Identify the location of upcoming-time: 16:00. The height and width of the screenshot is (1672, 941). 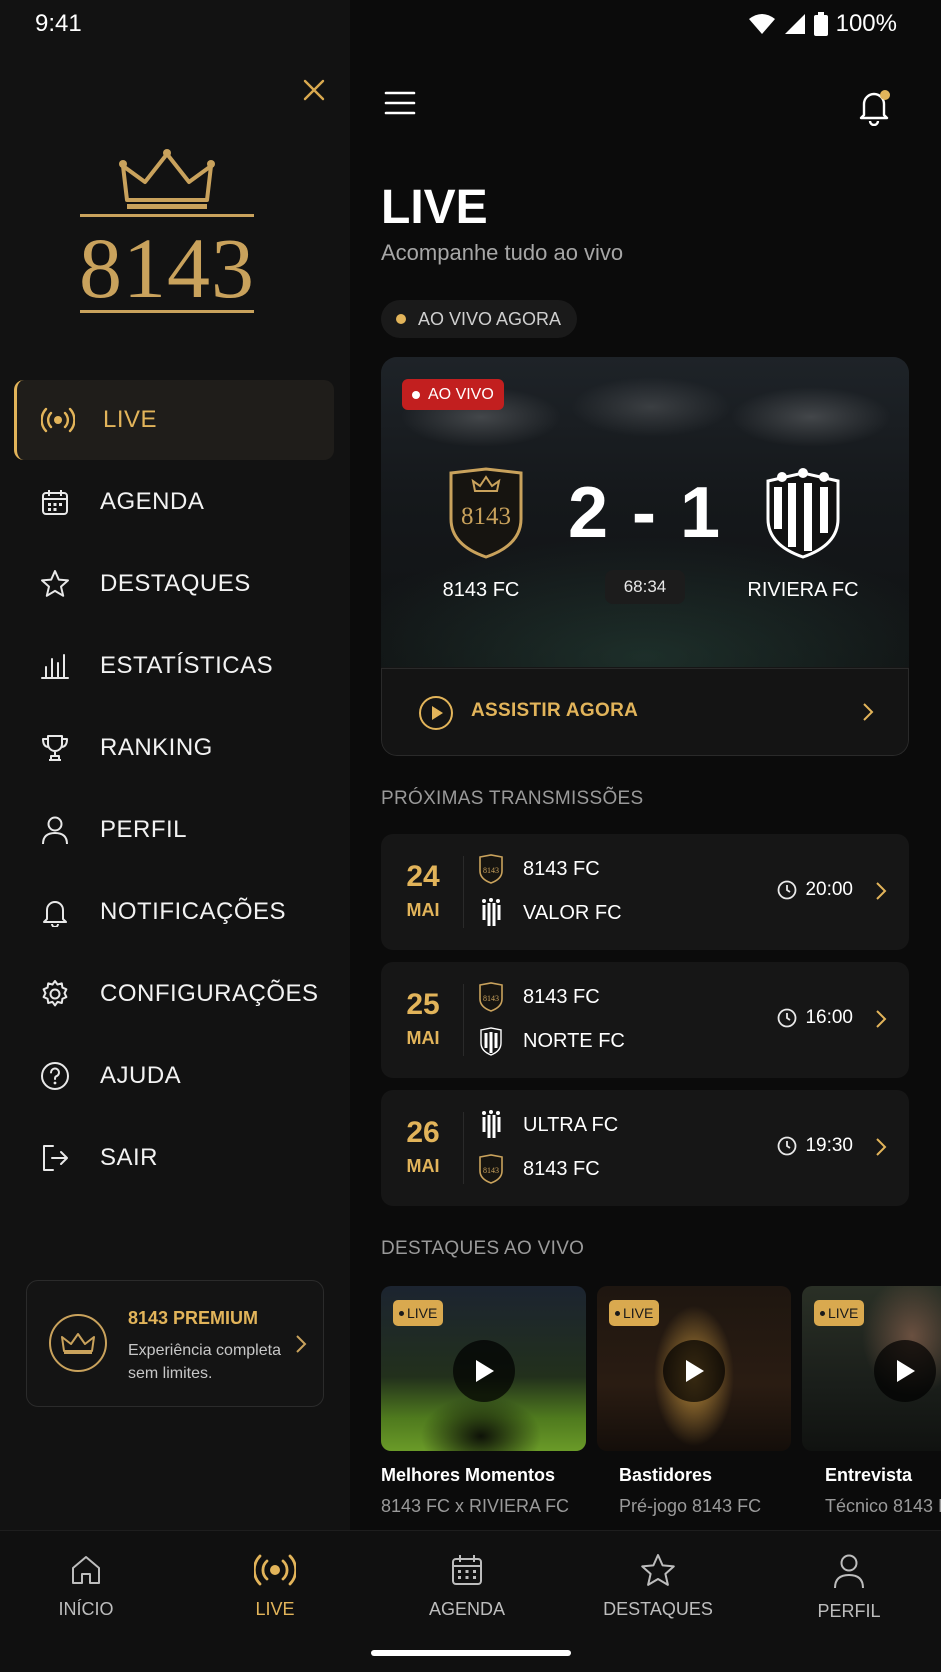
(829, 1017).